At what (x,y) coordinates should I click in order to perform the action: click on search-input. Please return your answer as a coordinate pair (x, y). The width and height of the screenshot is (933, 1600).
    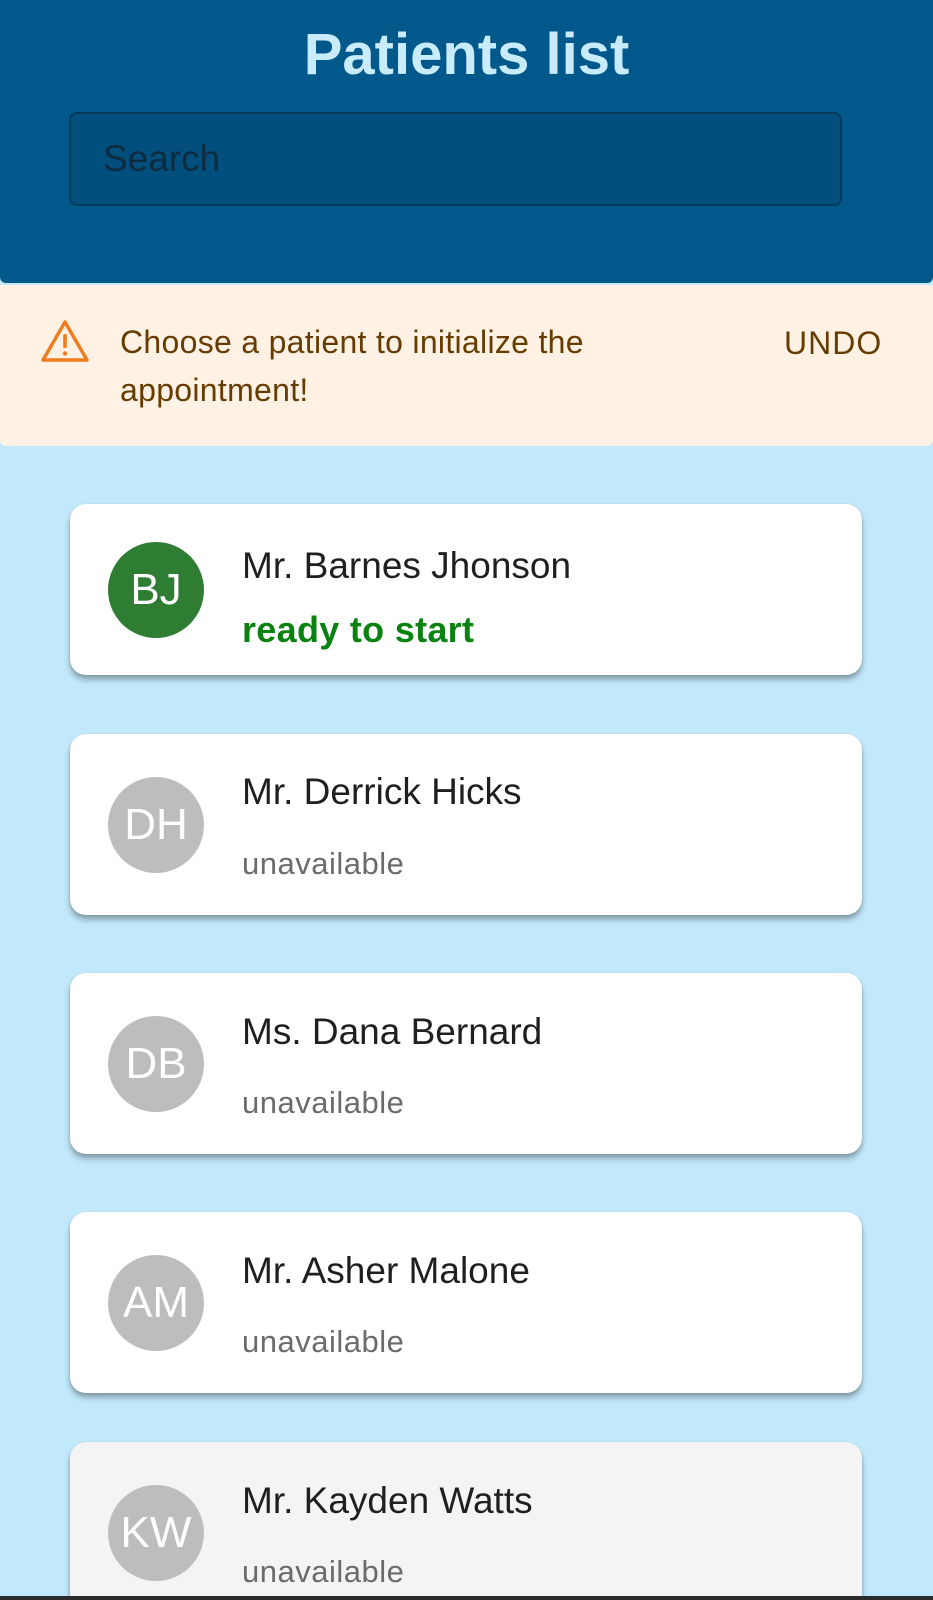
    Looking at the image, I should click on (455, 159).